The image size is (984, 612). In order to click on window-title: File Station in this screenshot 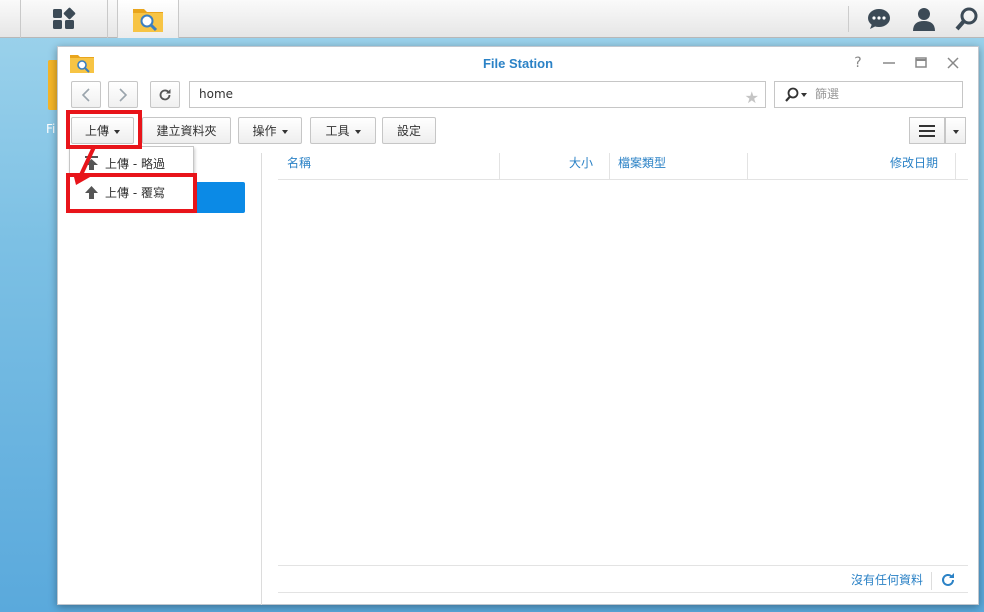, I will do `click(518, 63)`.